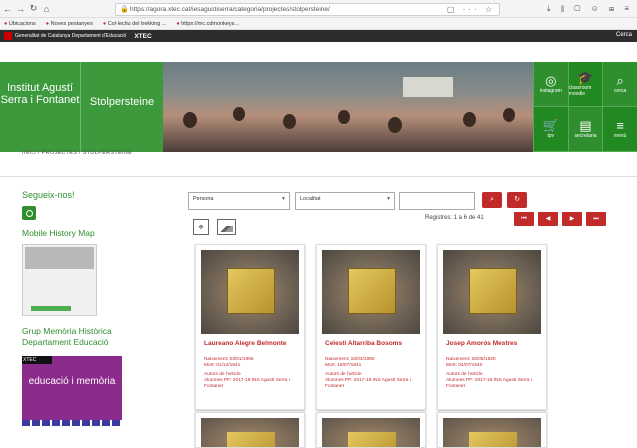 This screenshot has height=448, width=637. I want to click on mobile-map-thumbnail, so click(59, 280).